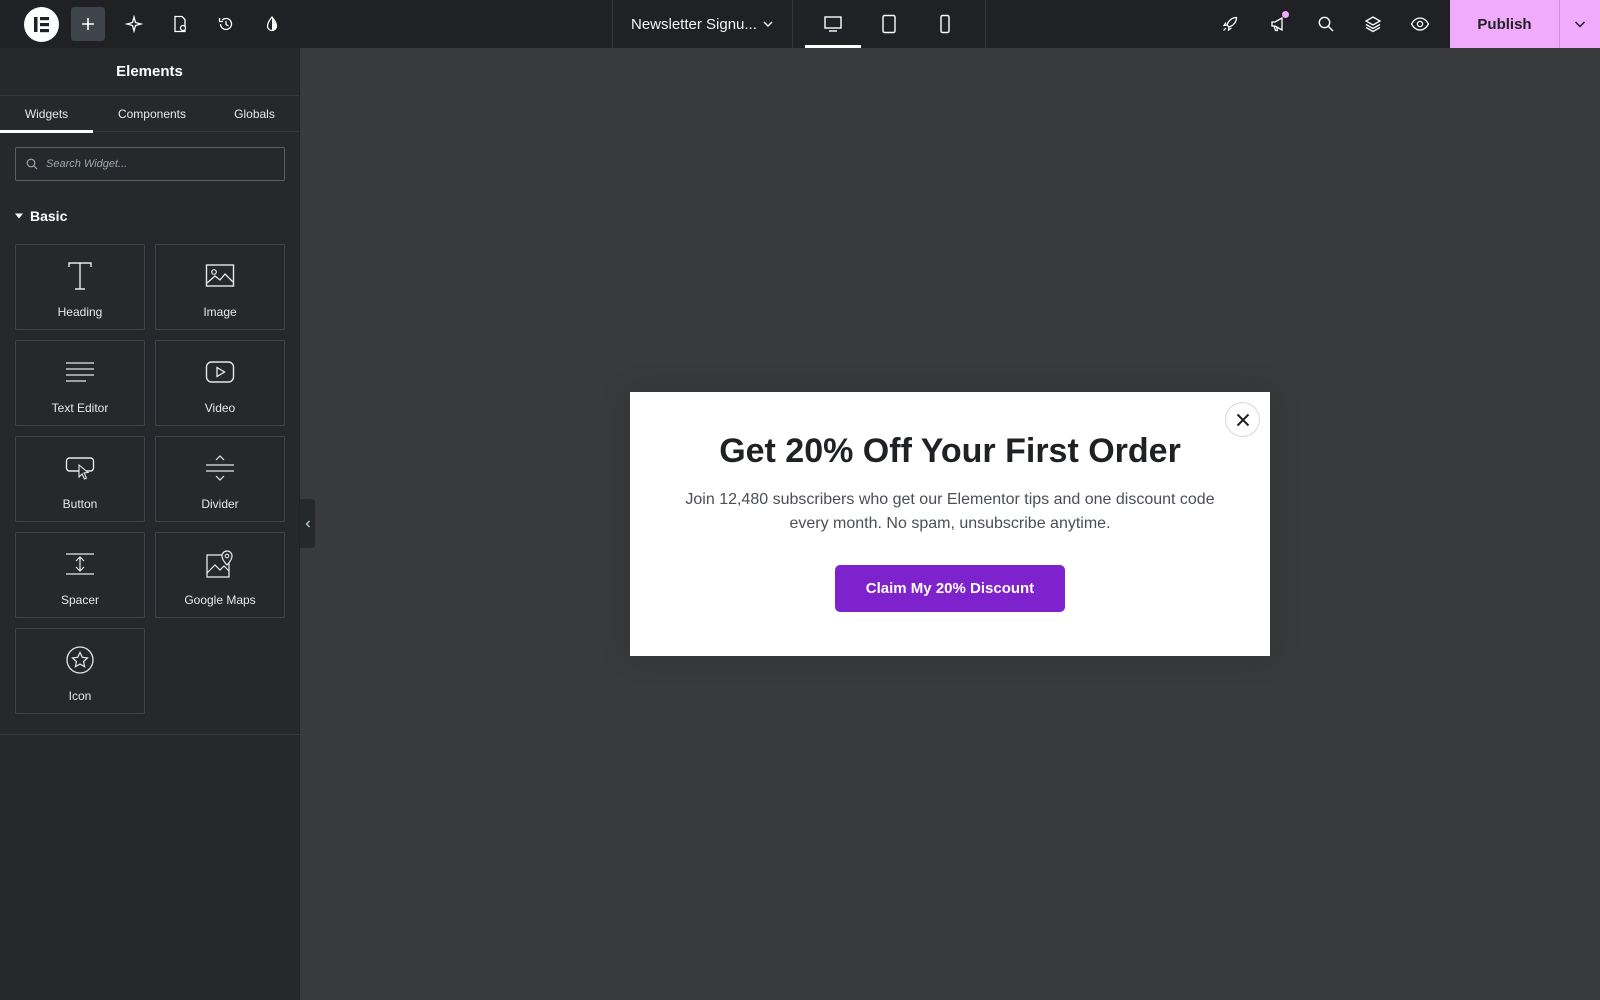  I want to click on search-icon, so click(32, 164).